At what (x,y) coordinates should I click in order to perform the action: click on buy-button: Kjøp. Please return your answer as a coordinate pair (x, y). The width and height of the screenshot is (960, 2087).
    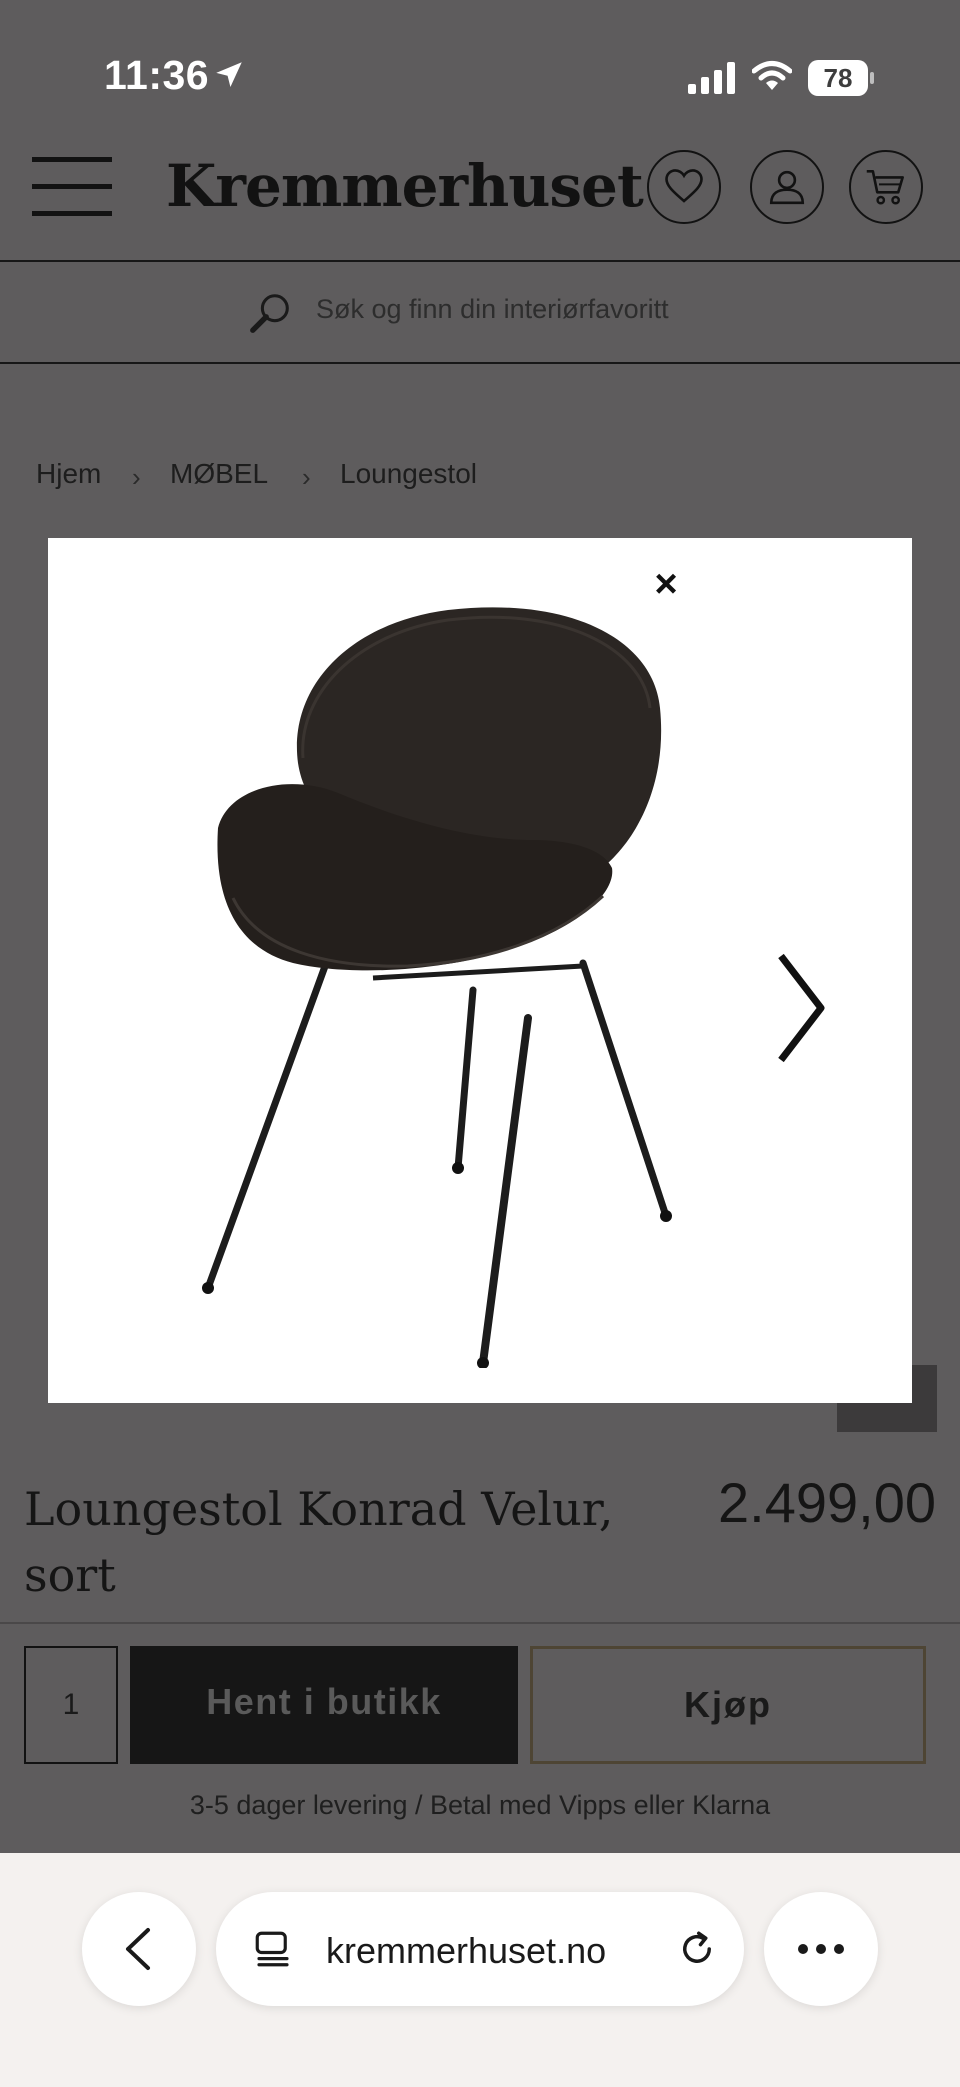
    Looking at the image, I should click on (728, 1705).